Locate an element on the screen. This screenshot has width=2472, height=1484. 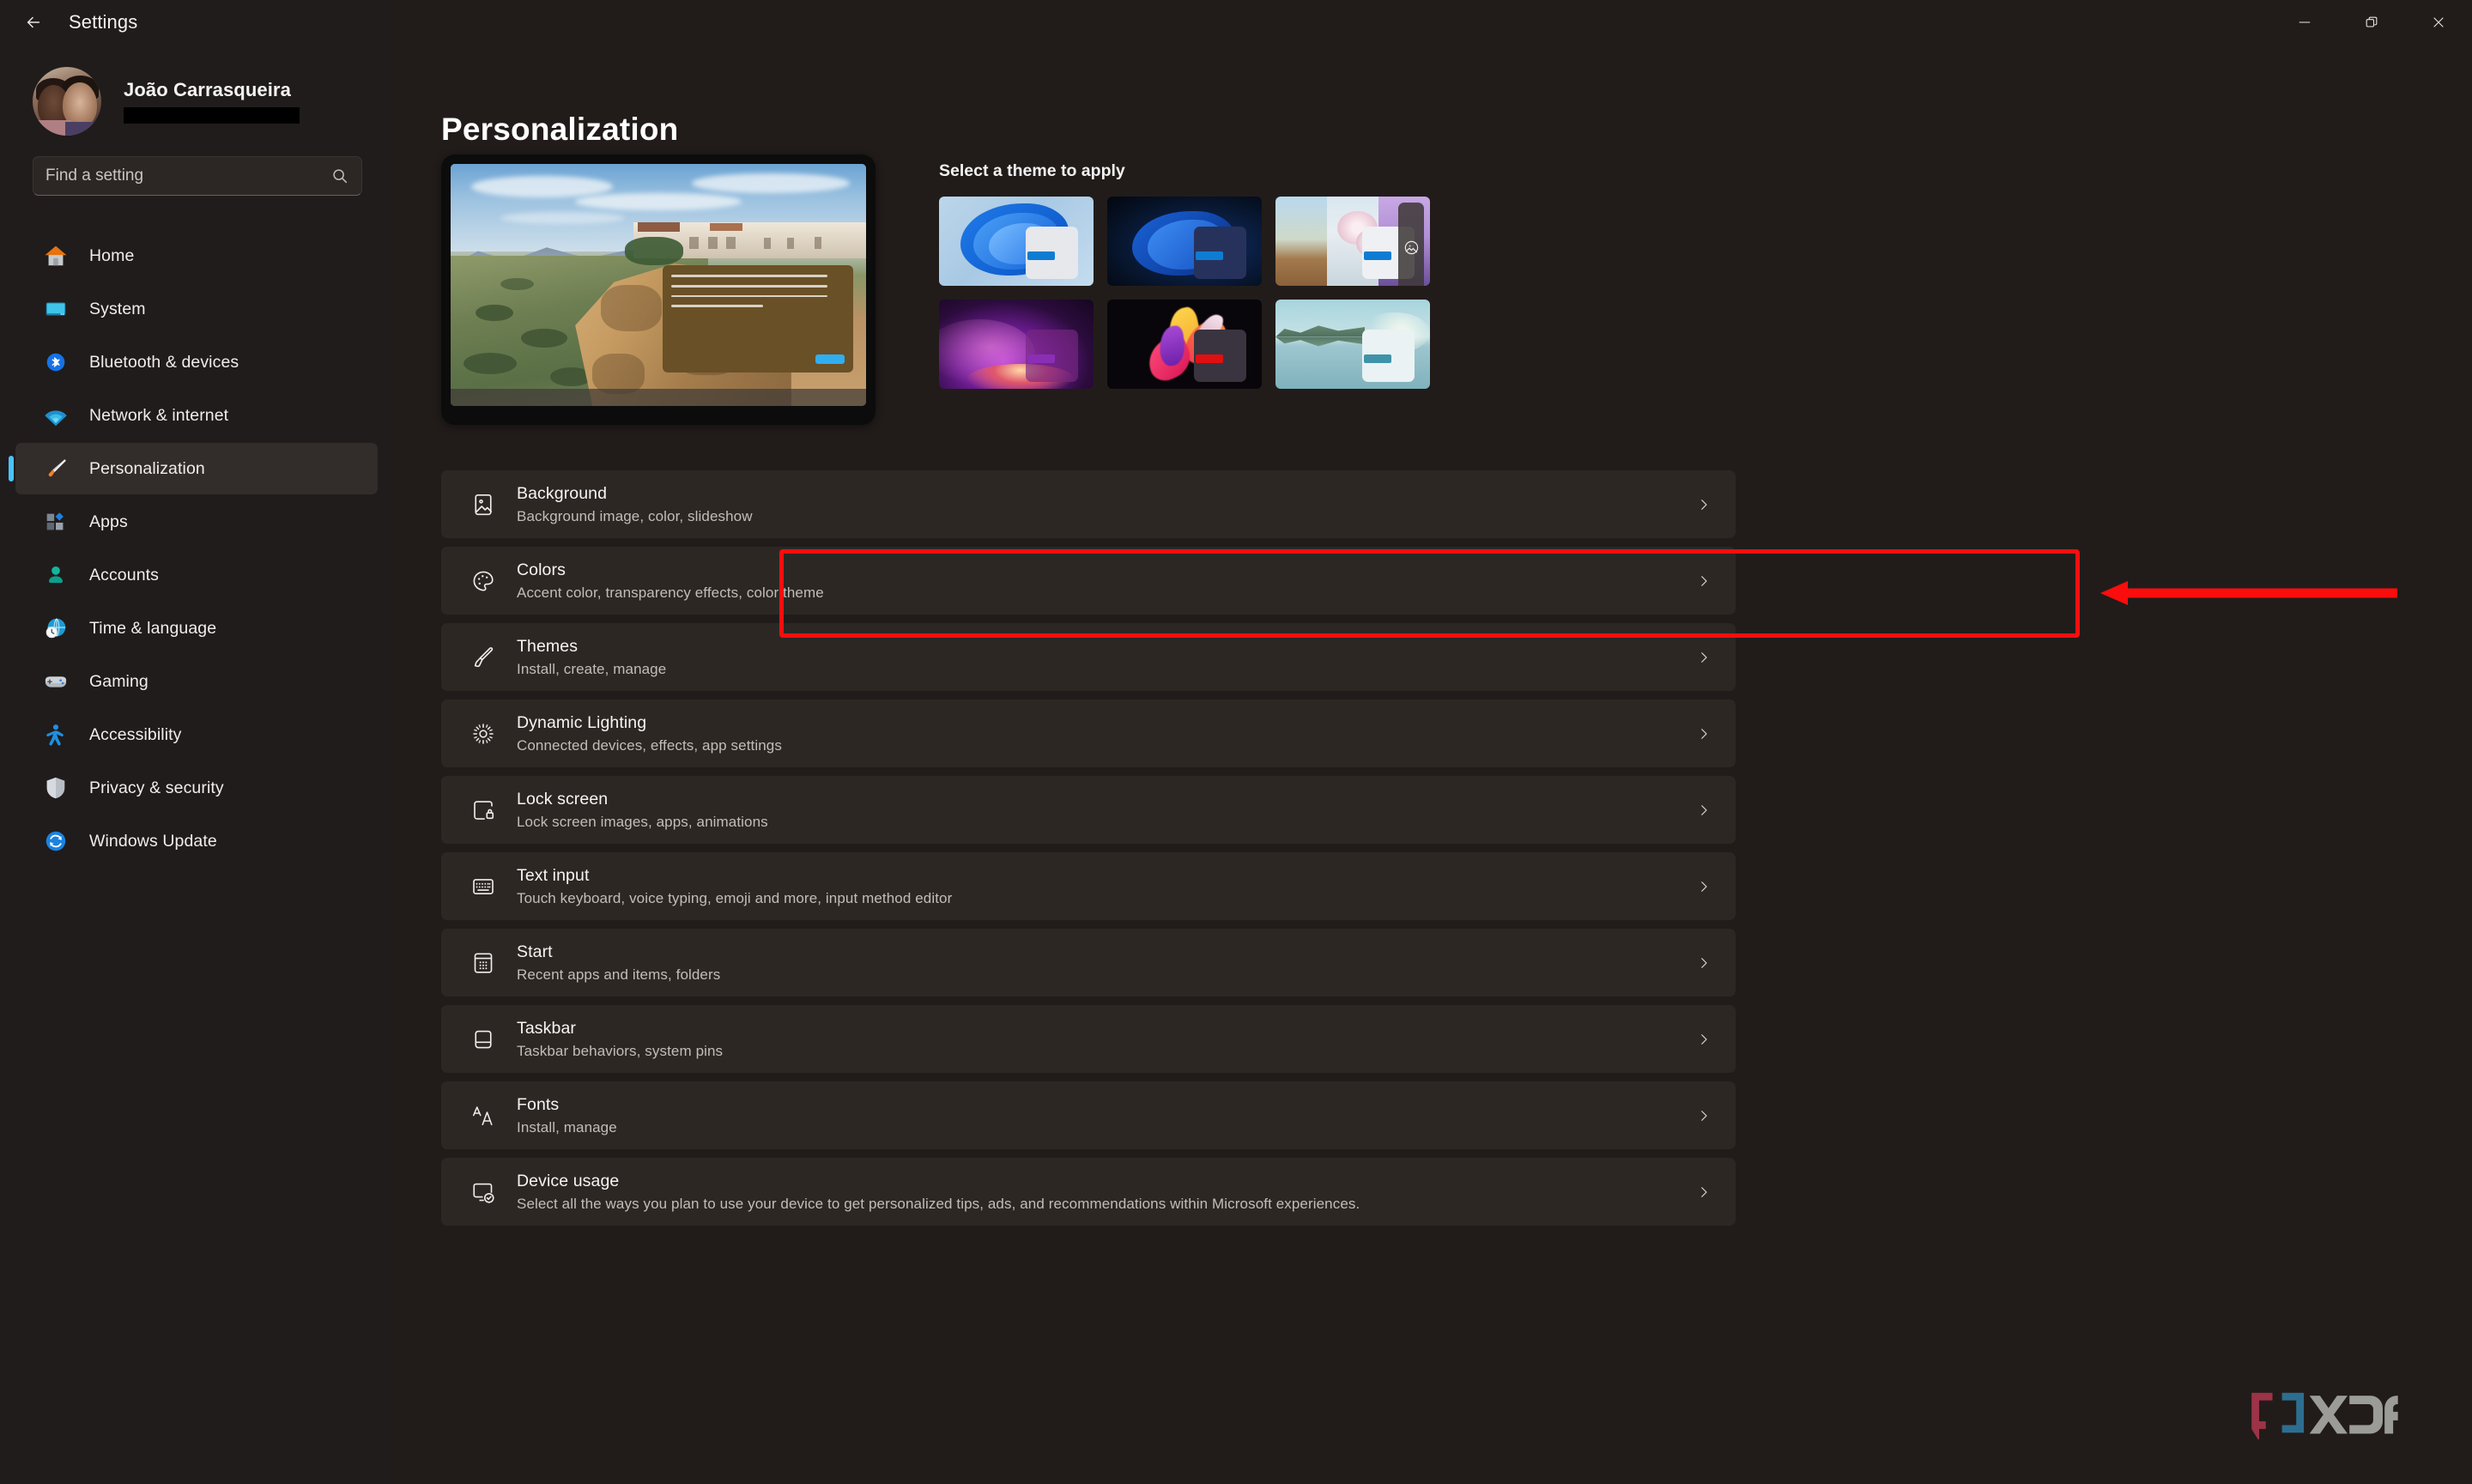
settings-row-fonts: Fonts Install, manage is located at coordinates (1088, 1115).